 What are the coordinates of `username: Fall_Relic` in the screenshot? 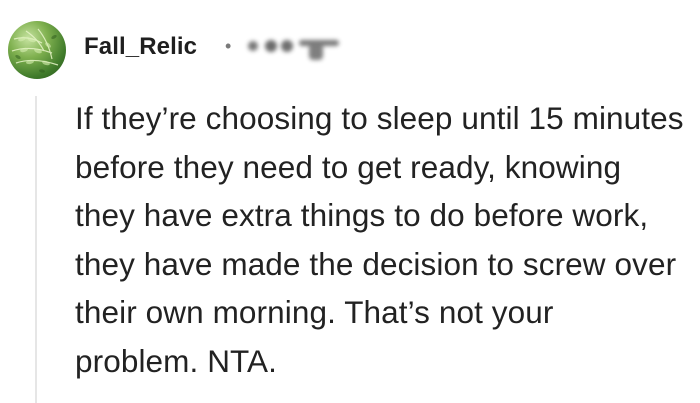 It's located at (140, 47).